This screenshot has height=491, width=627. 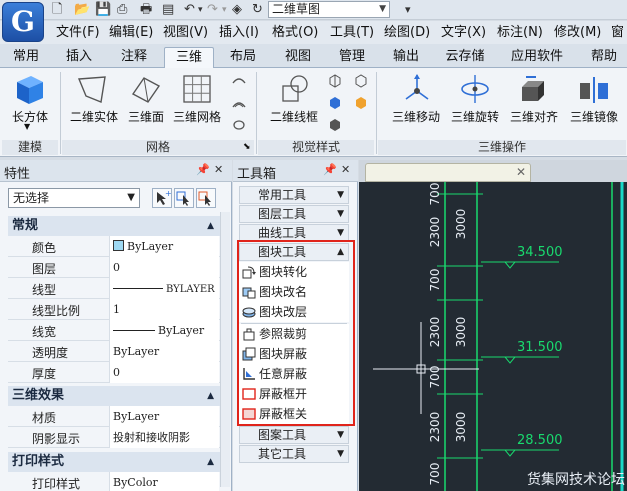 I want to click on revolved-surface-icon, so click(x=239, y=81).